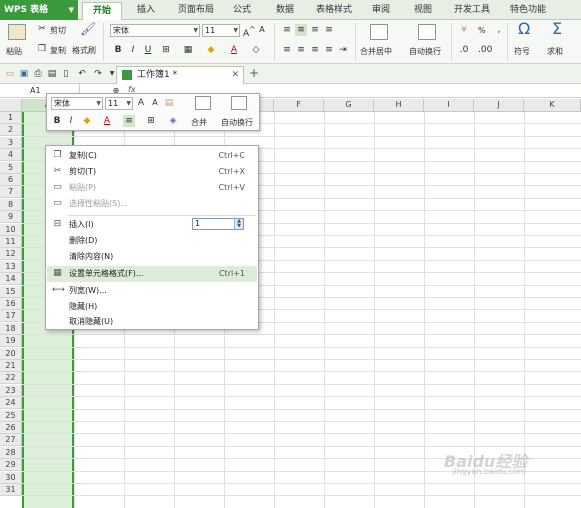 This screenshot has width=581, height=508. Describe the element at coordinates (423, 11) in the screenshot. I see `tab-view: 视图` at that location.